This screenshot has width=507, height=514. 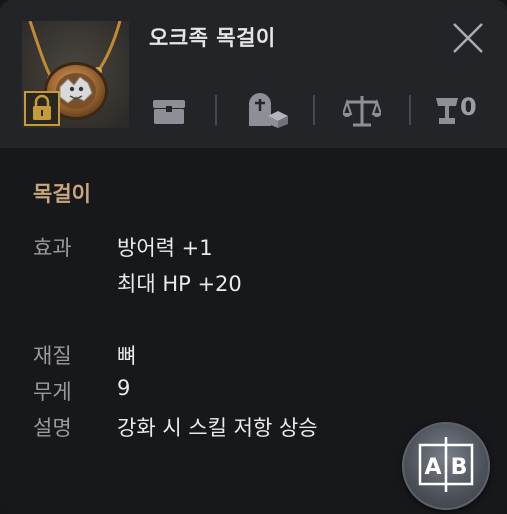 I want to click on compare-ab-icon: A B, so click(x=446, y=464).